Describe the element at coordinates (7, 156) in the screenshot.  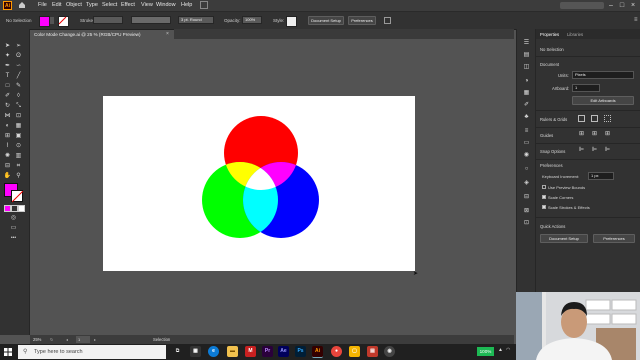
I see `symbol-sprayer-tool-icon: ✺` at that location.